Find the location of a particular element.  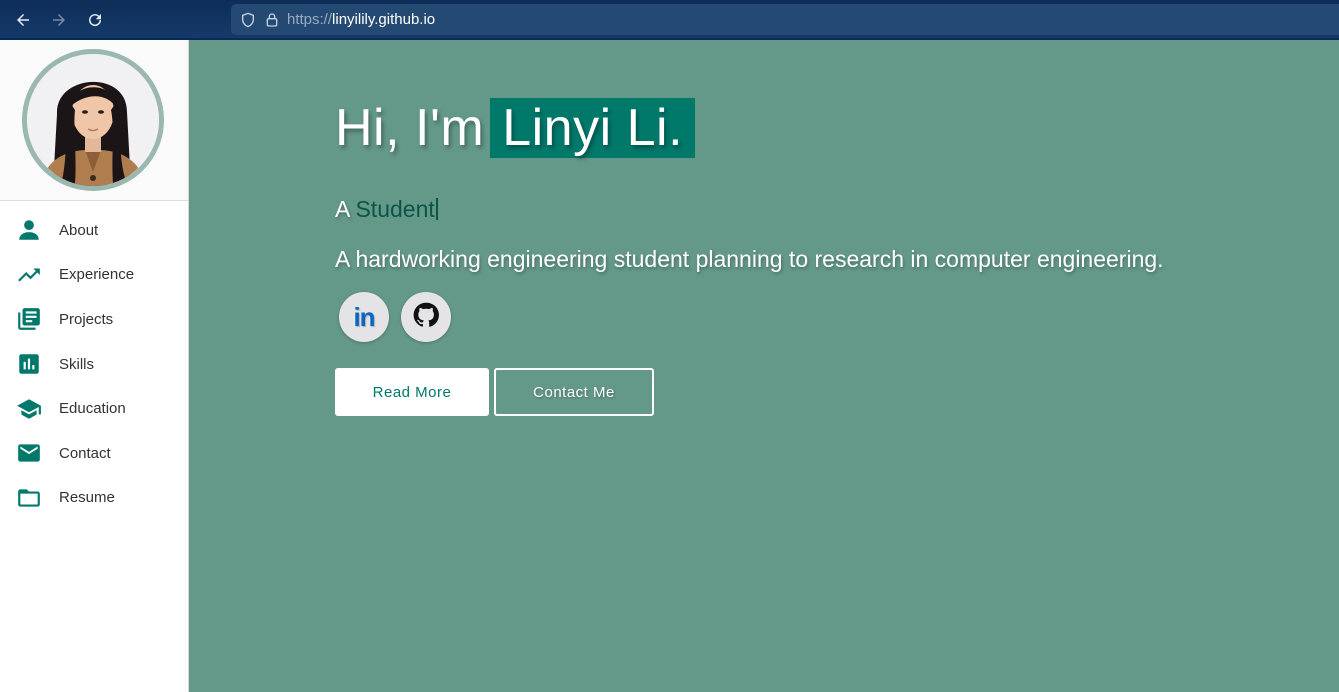

sidebar-item-contact: Contact is located at coordinates (94, 453).